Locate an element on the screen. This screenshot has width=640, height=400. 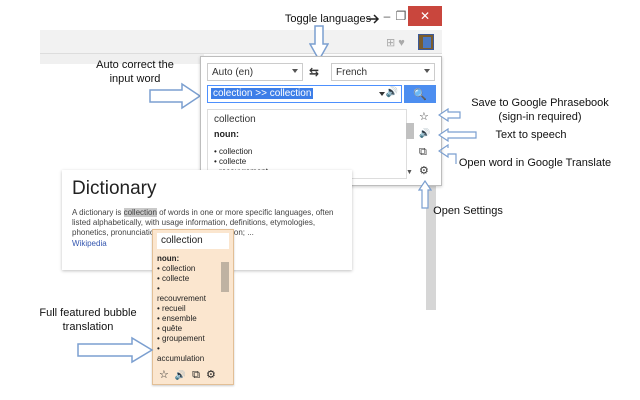
result-word: collection is located at coordinates (235, 119).